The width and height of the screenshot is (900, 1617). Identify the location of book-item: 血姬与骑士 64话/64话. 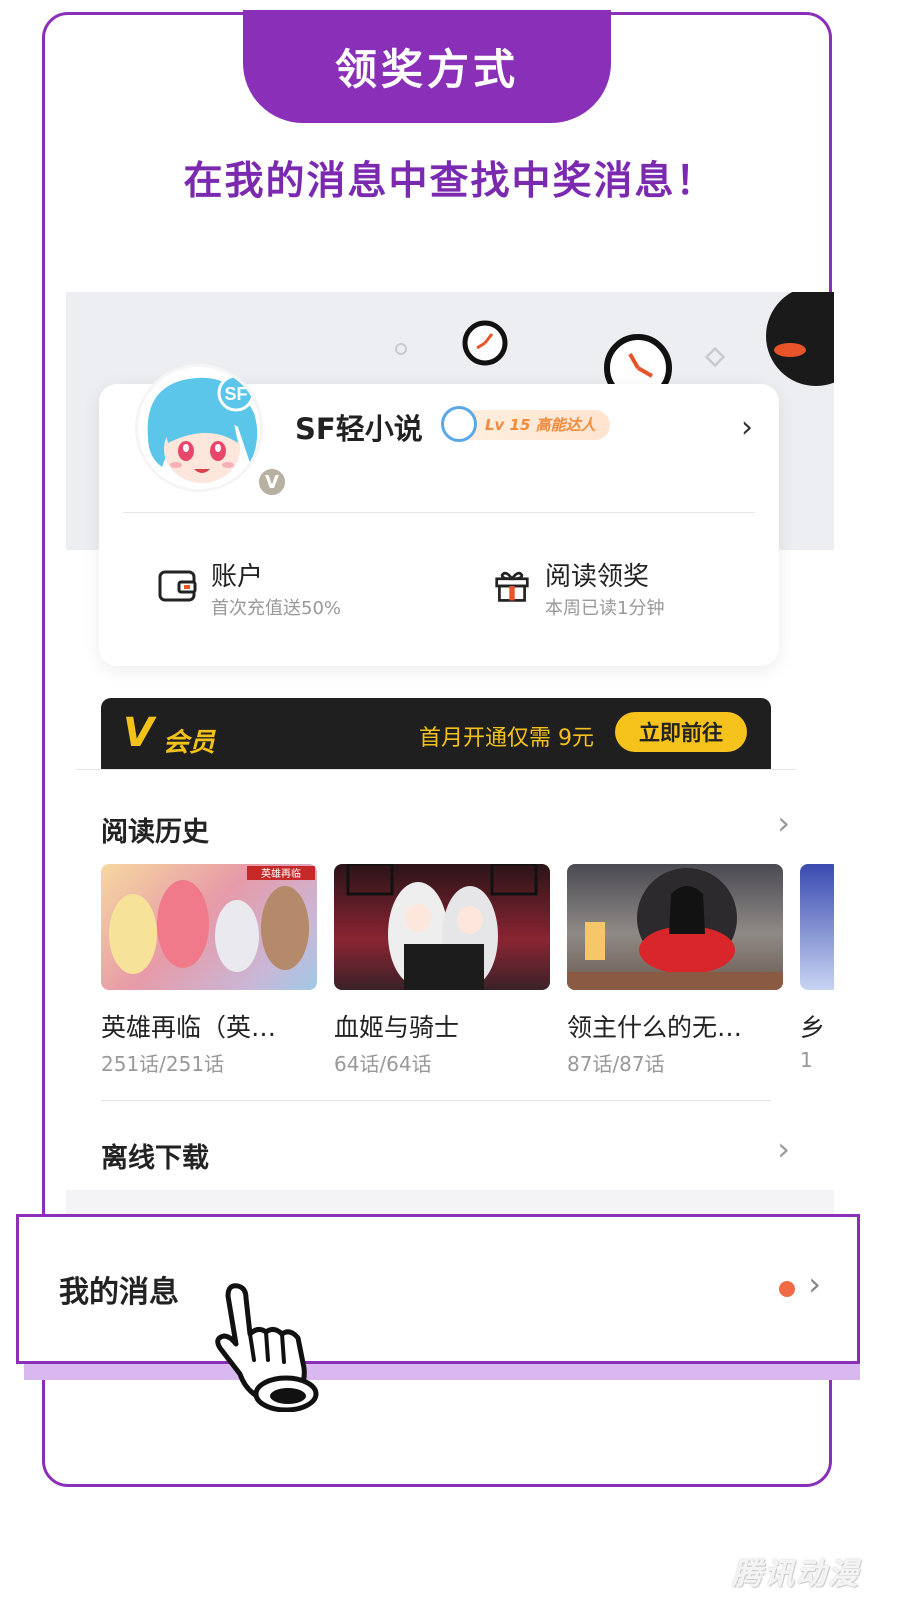
(442, 970).